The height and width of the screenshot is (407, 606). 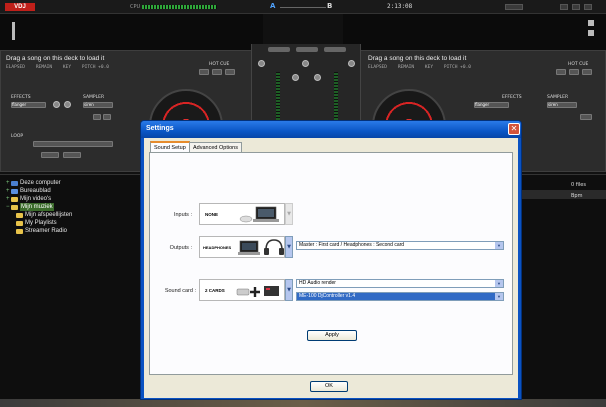 I want to click on tree-item-label: My Playlists, so click(x=41, y=223).